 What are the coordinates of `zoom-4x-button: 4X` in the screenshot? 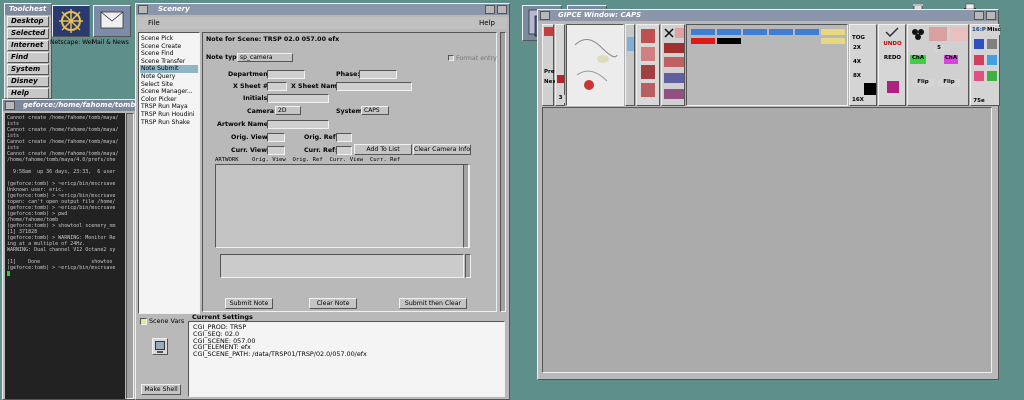 It's located at (857, 62).